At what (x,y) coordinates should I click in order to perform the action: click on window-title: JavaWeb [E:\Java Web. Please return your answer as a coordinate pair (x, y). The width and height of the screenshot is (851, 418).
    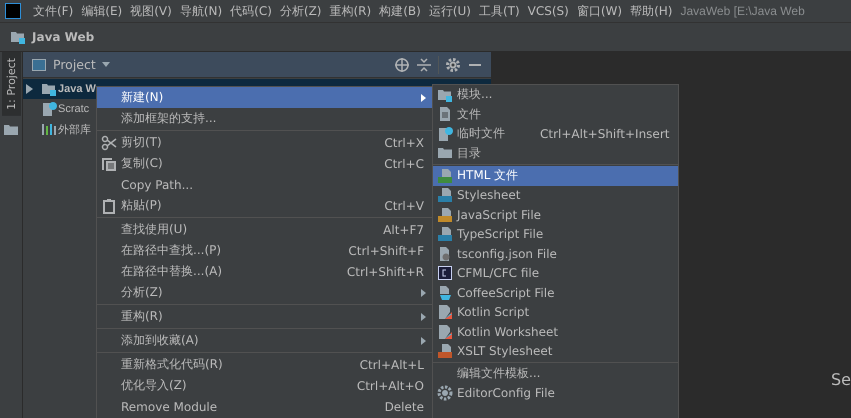
    Looking at the image, I should click on (742, 11).